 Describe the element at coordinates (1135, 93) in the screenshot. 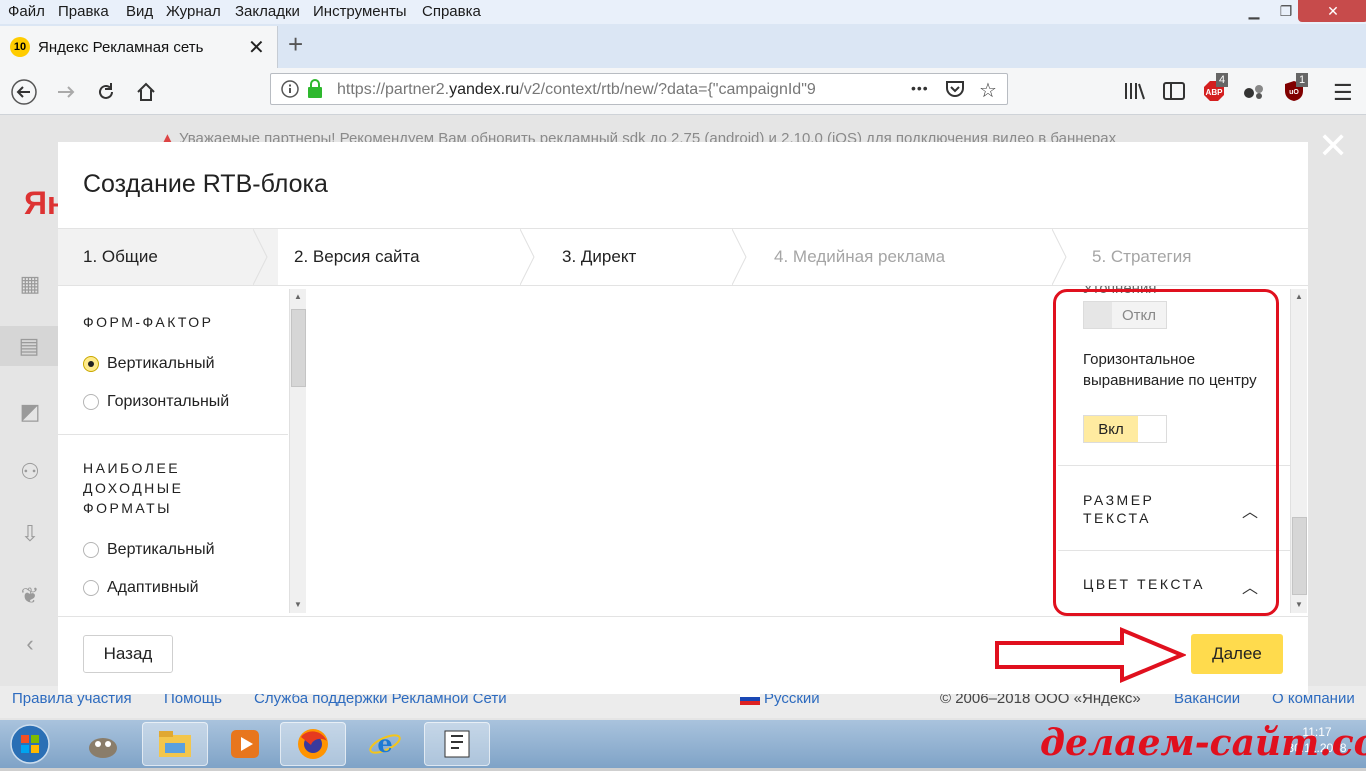

I see `library-icon` at that location.